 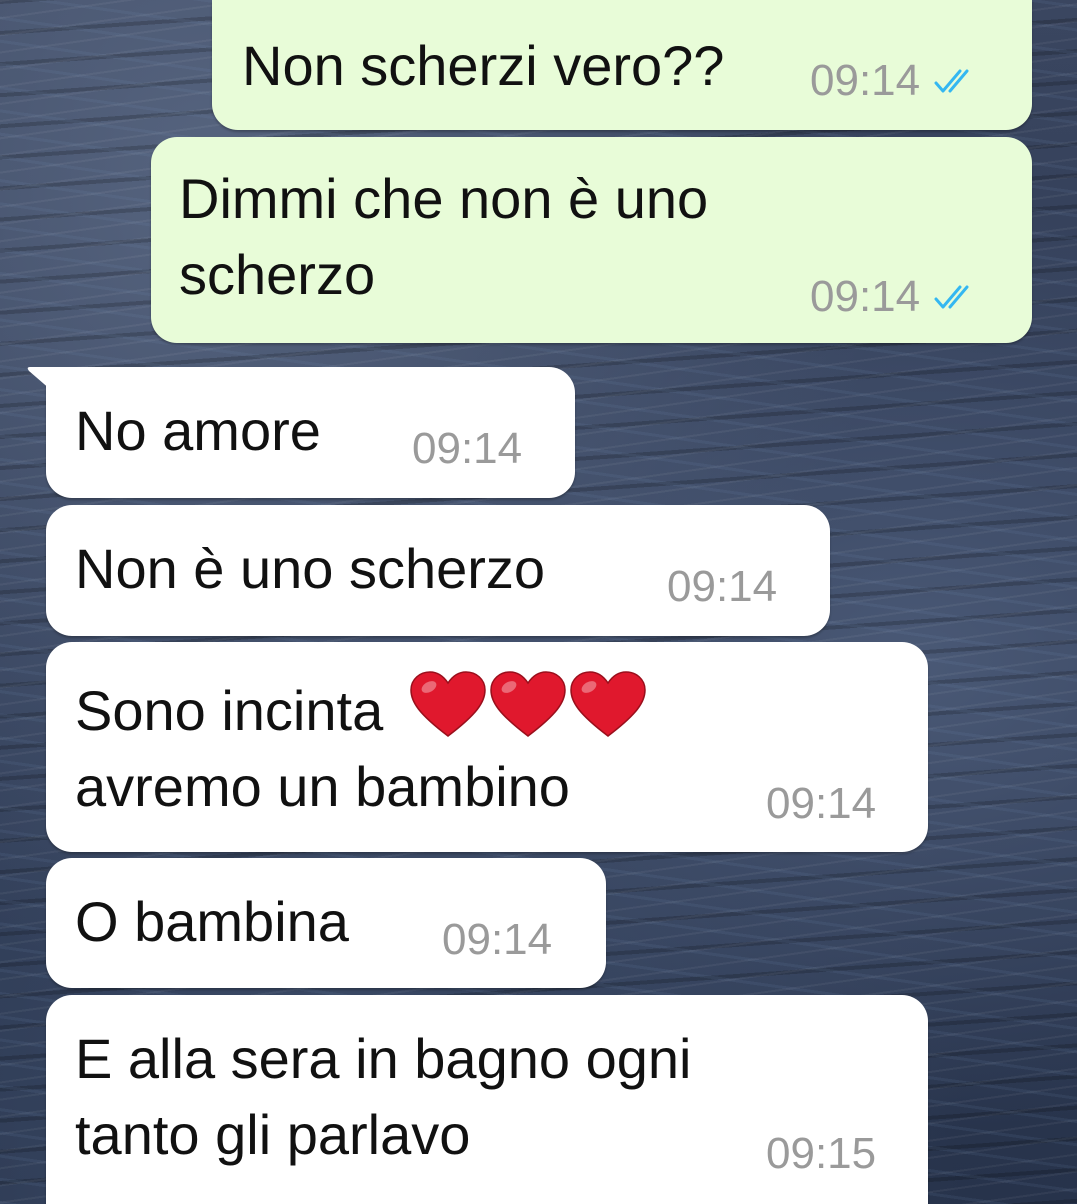 I want to click on incoming-message-bubble: No amore 09:14, so click(x=301, y=432).